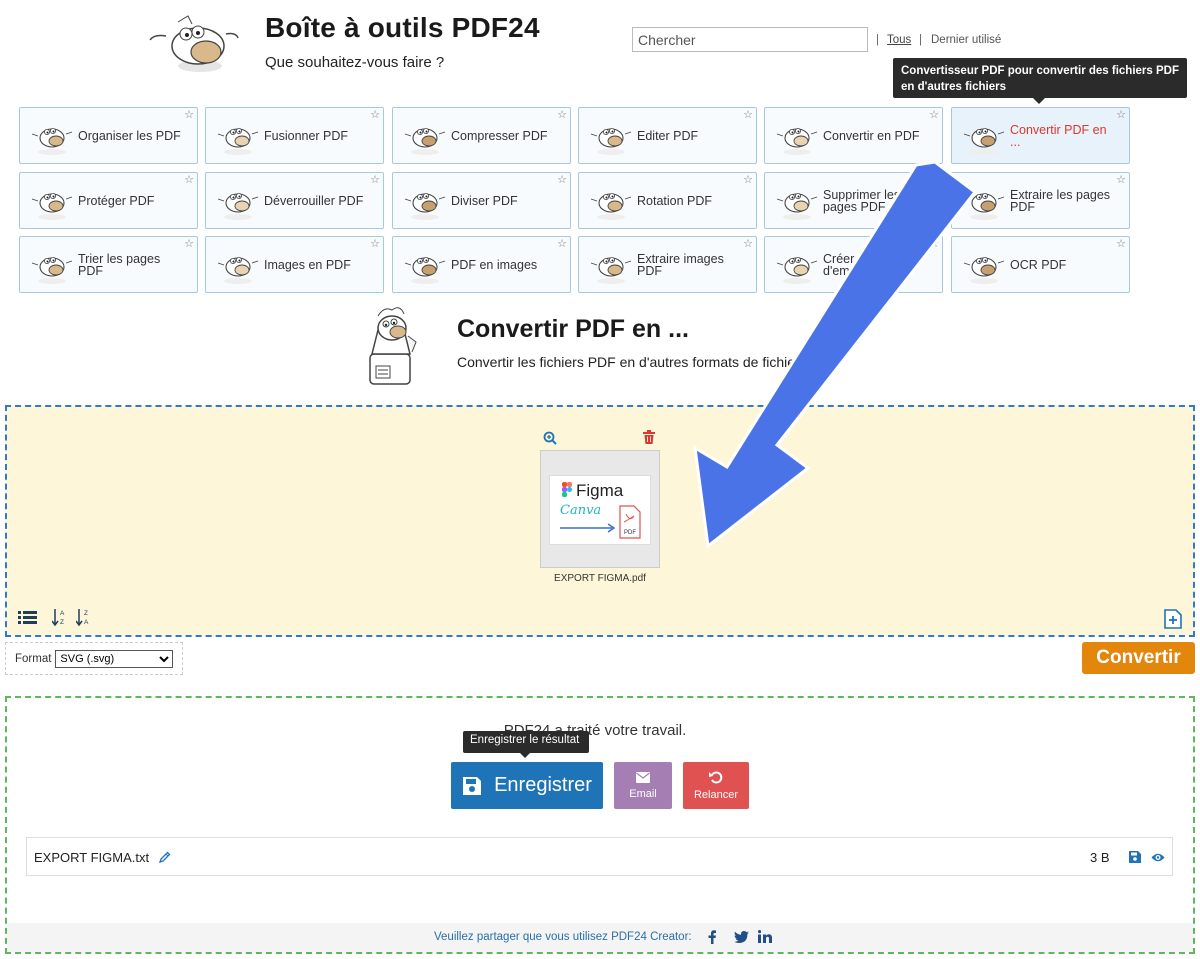 Image resolution: width=1200 pixels, height=959 pixels. Describe the element at coordinates (750, 39) in the screenshot. I see `search-input` at that location.